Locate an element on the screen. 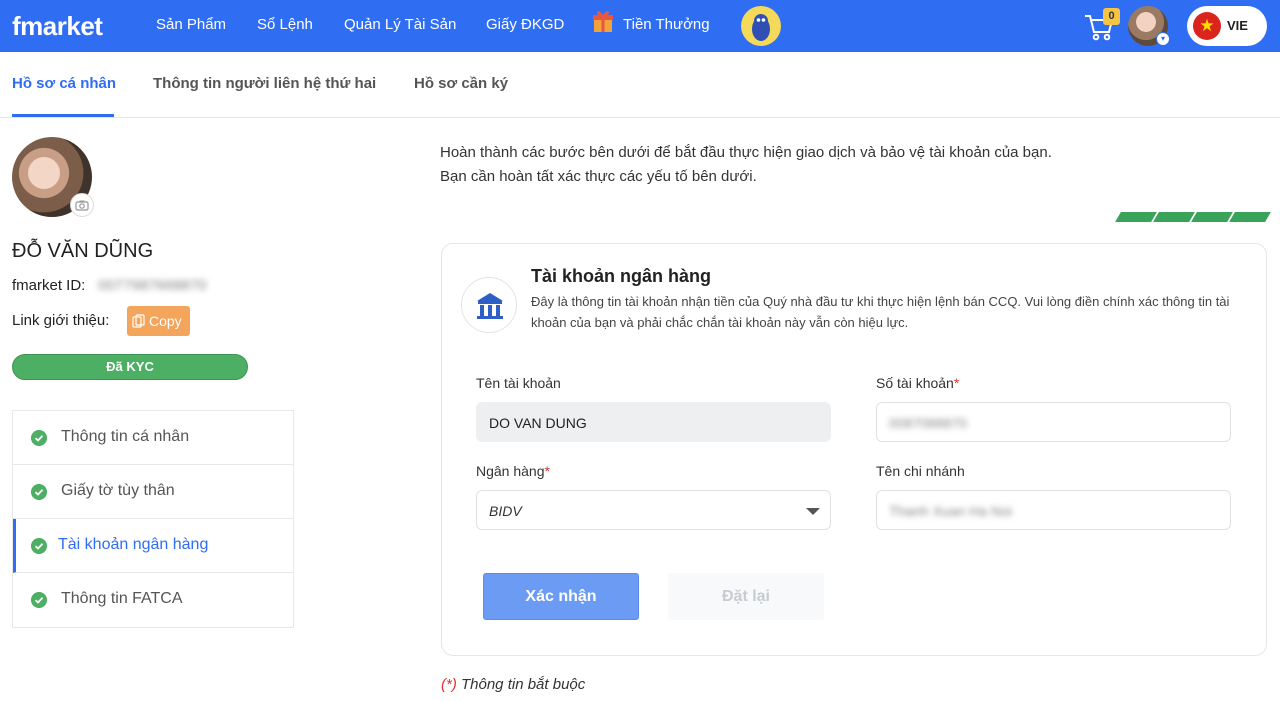 The width and height of the screenshot is (1280, 701). required-footnote-mark: (*) is located at coordinates (449, 684).